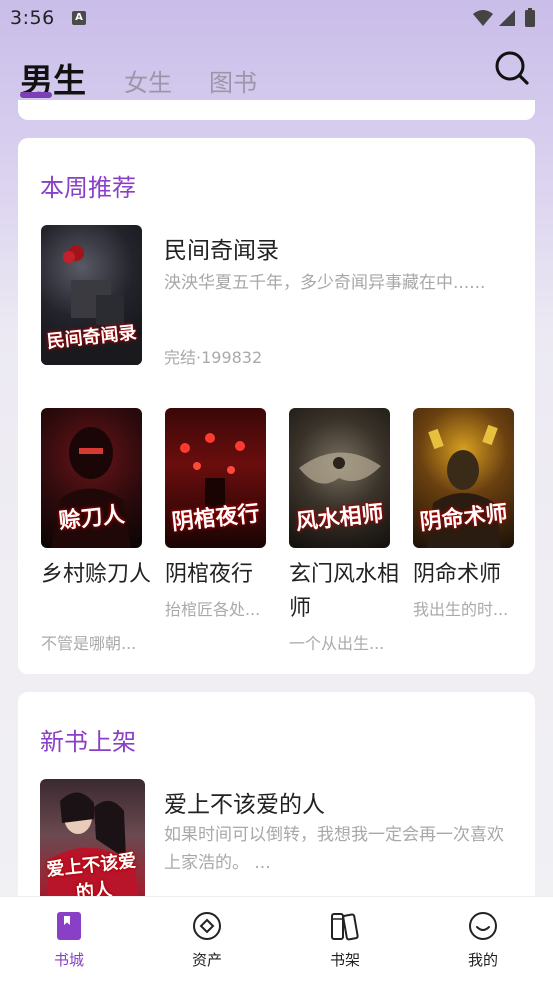 The image size is (553, 984). I want to click on nav-label: 资产, so click(206, 960).